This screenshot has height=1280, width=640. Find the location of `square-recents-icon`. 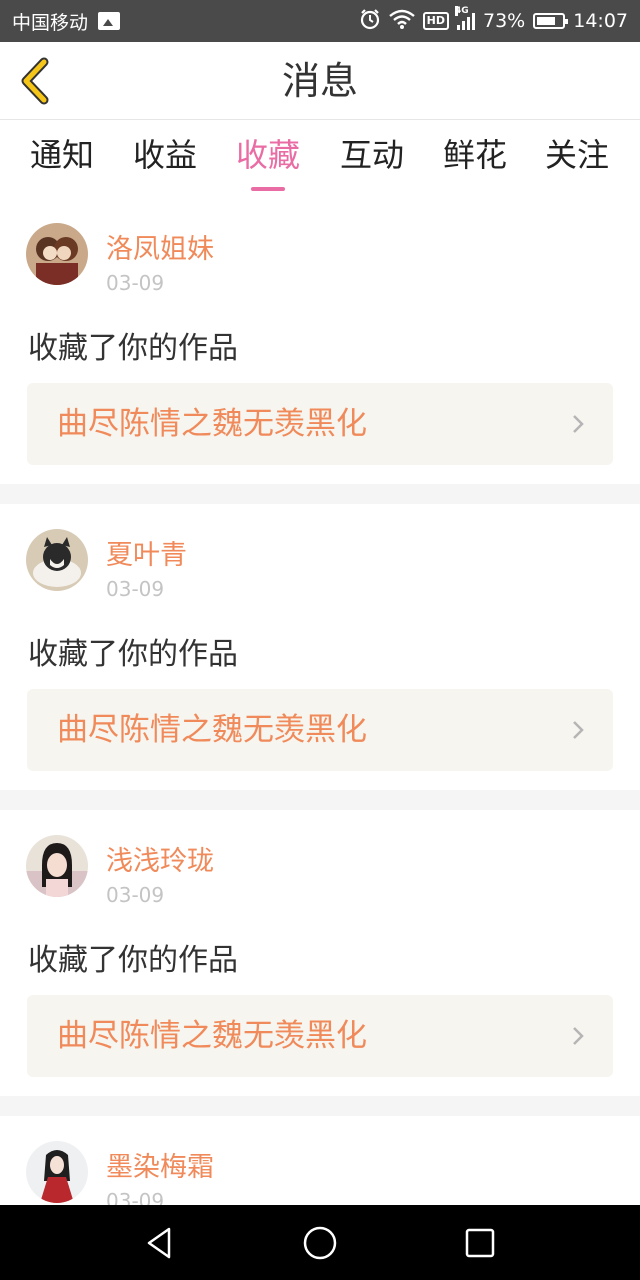

square-recents-icon is located at coordinates (480, 1243).